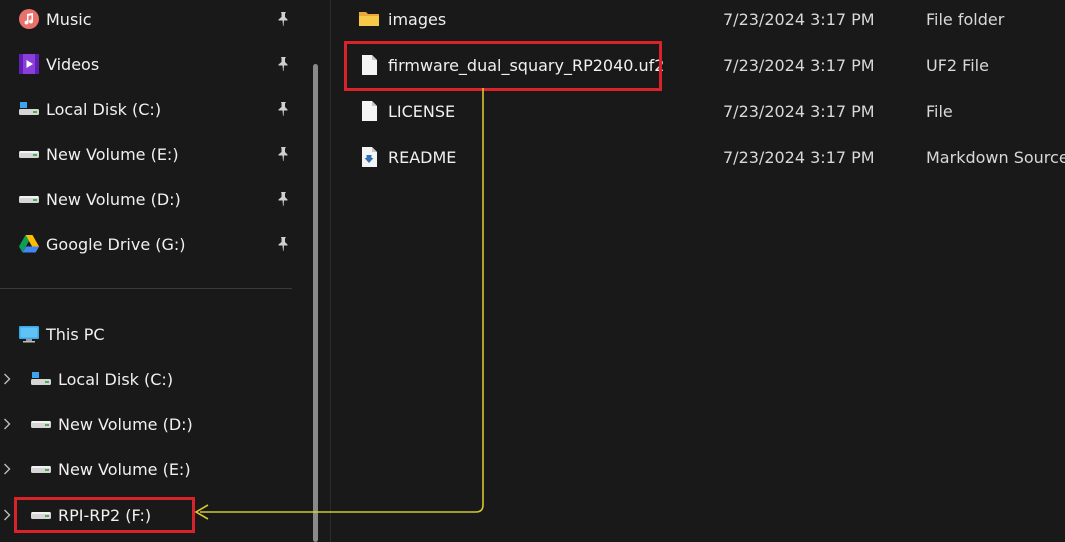  I want to click on music-icon, so click(29, 19).